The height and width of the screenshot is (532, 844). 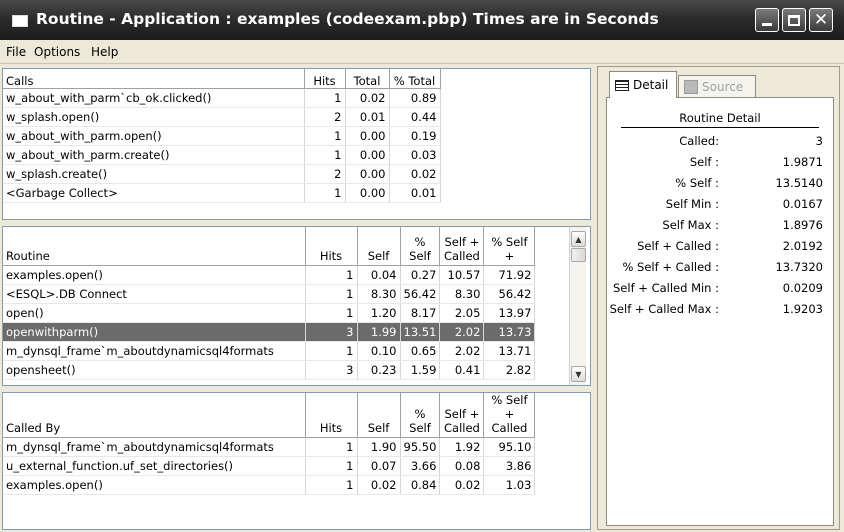 What do you see at coordinates (379, 351) in the screenshot?
I see `routine-self: 0.10` at bounding box center [379, 351].